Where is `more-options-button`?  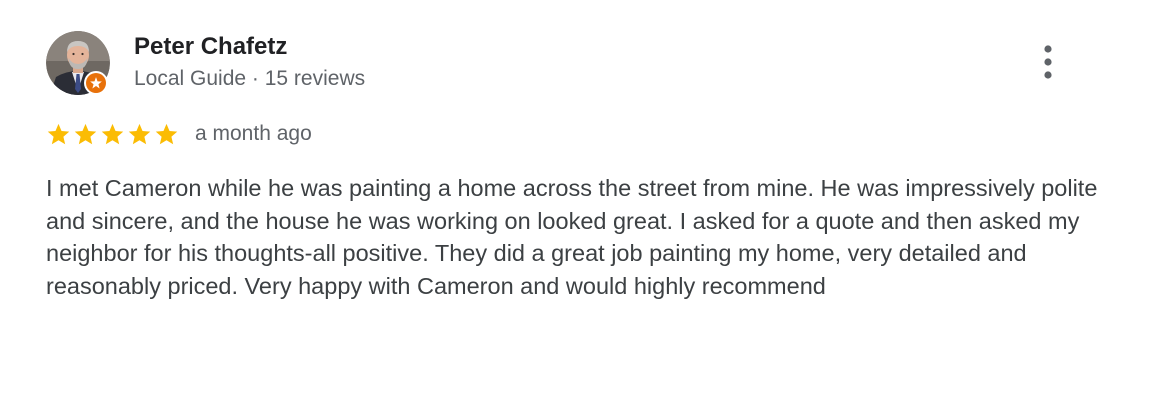 more-options-button is located at coordinates (1048, 62).